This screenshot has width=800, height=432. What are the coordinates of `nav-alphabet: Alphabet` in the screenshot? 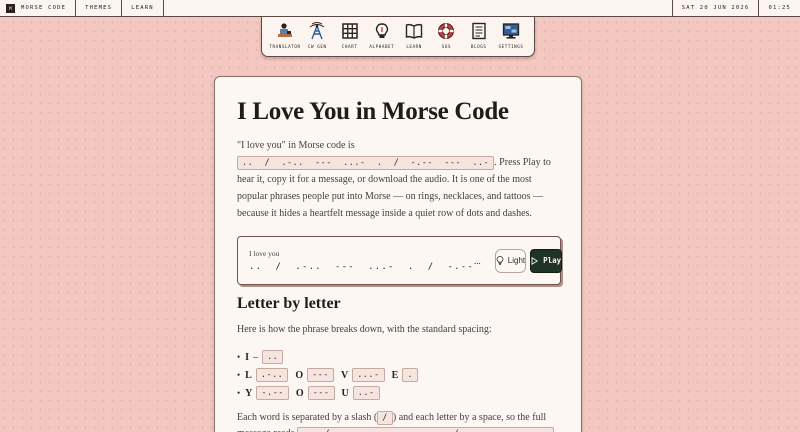 It's located at (382, 39).